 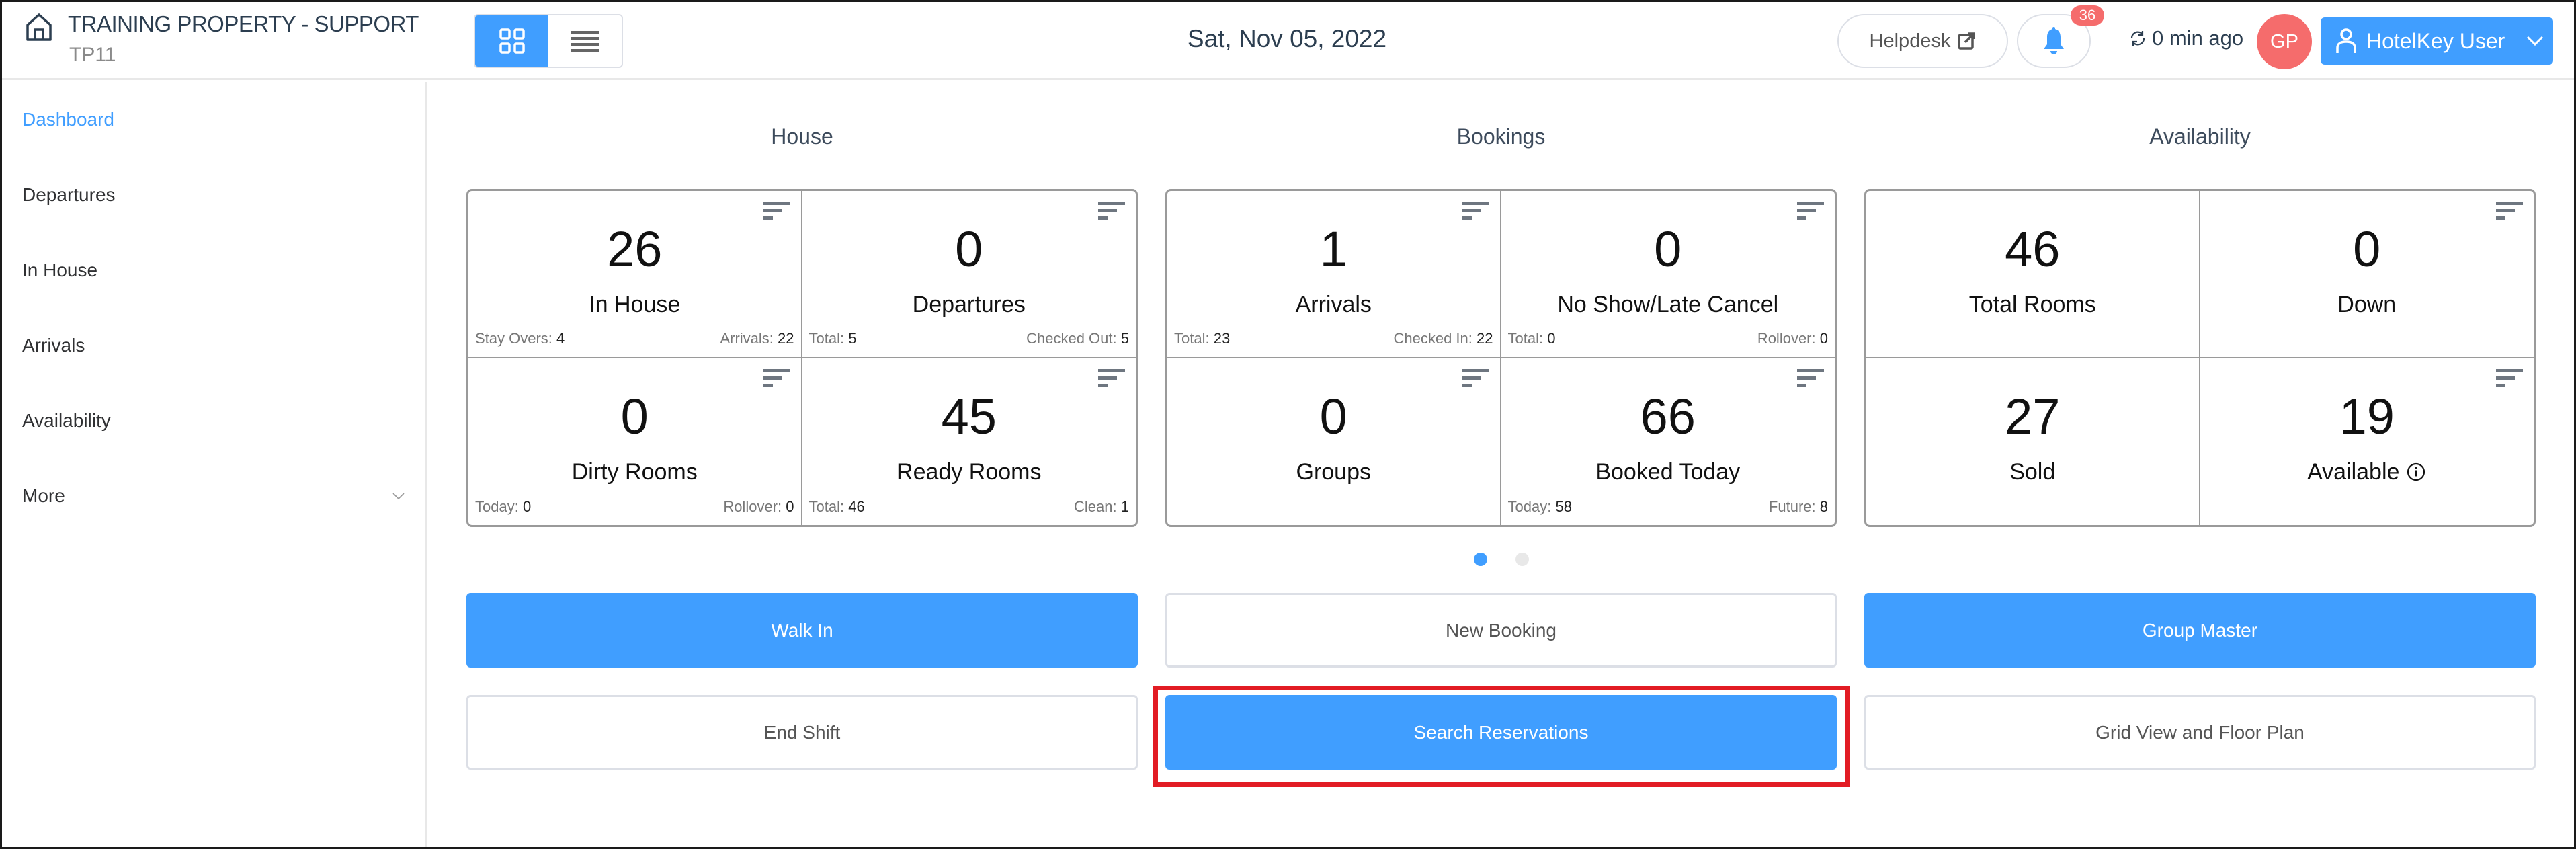 I want to click on helpdesk-button: Helpdesk, so click(x=1923, y=41).